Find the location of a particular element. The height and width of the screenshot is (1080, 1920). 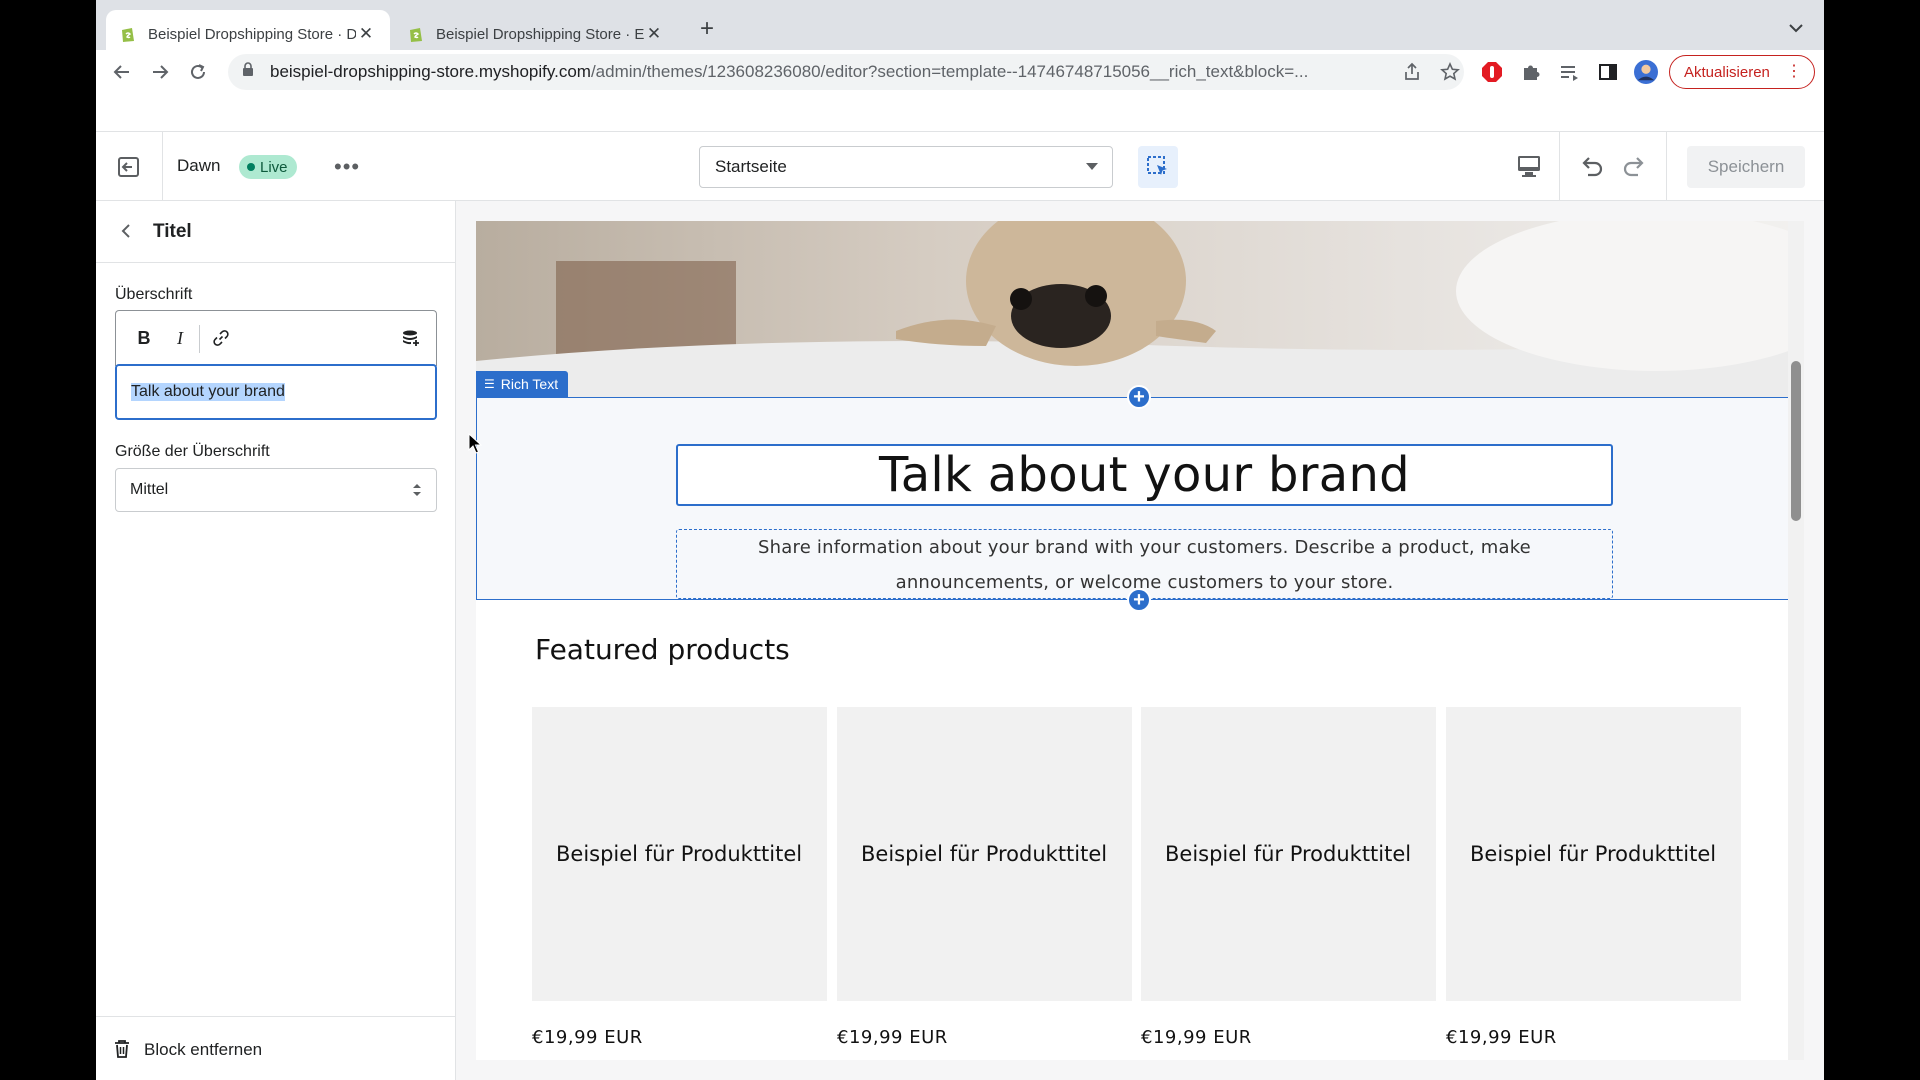

side-panel-icon is located at coordinates (1608, 72).